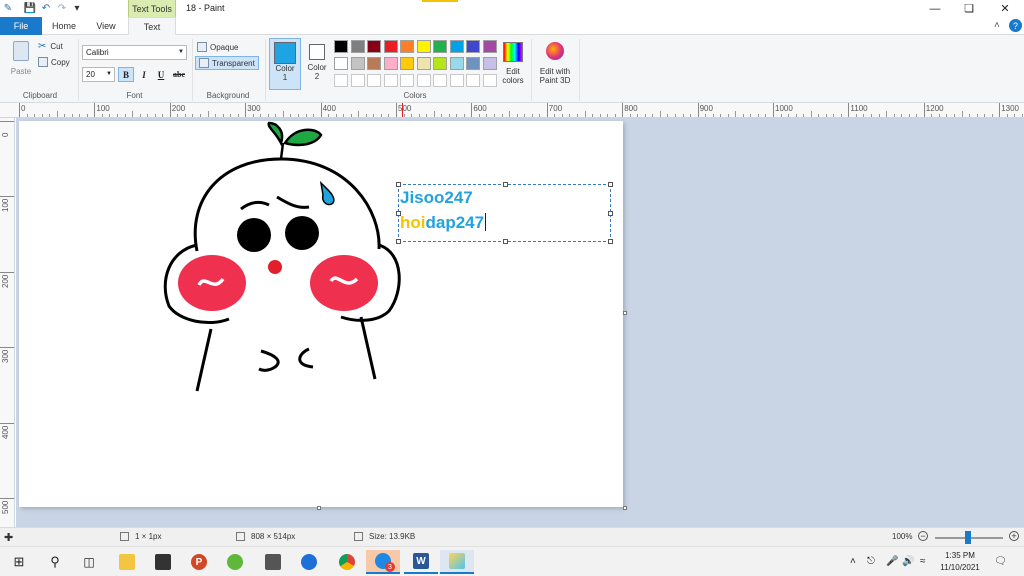 The width and height of the screenshot is (1024, 576). What do you see at coordinates (30, 8) in the screenshot?
I see `save-icon: 💾` at bounding box center [30, 8].